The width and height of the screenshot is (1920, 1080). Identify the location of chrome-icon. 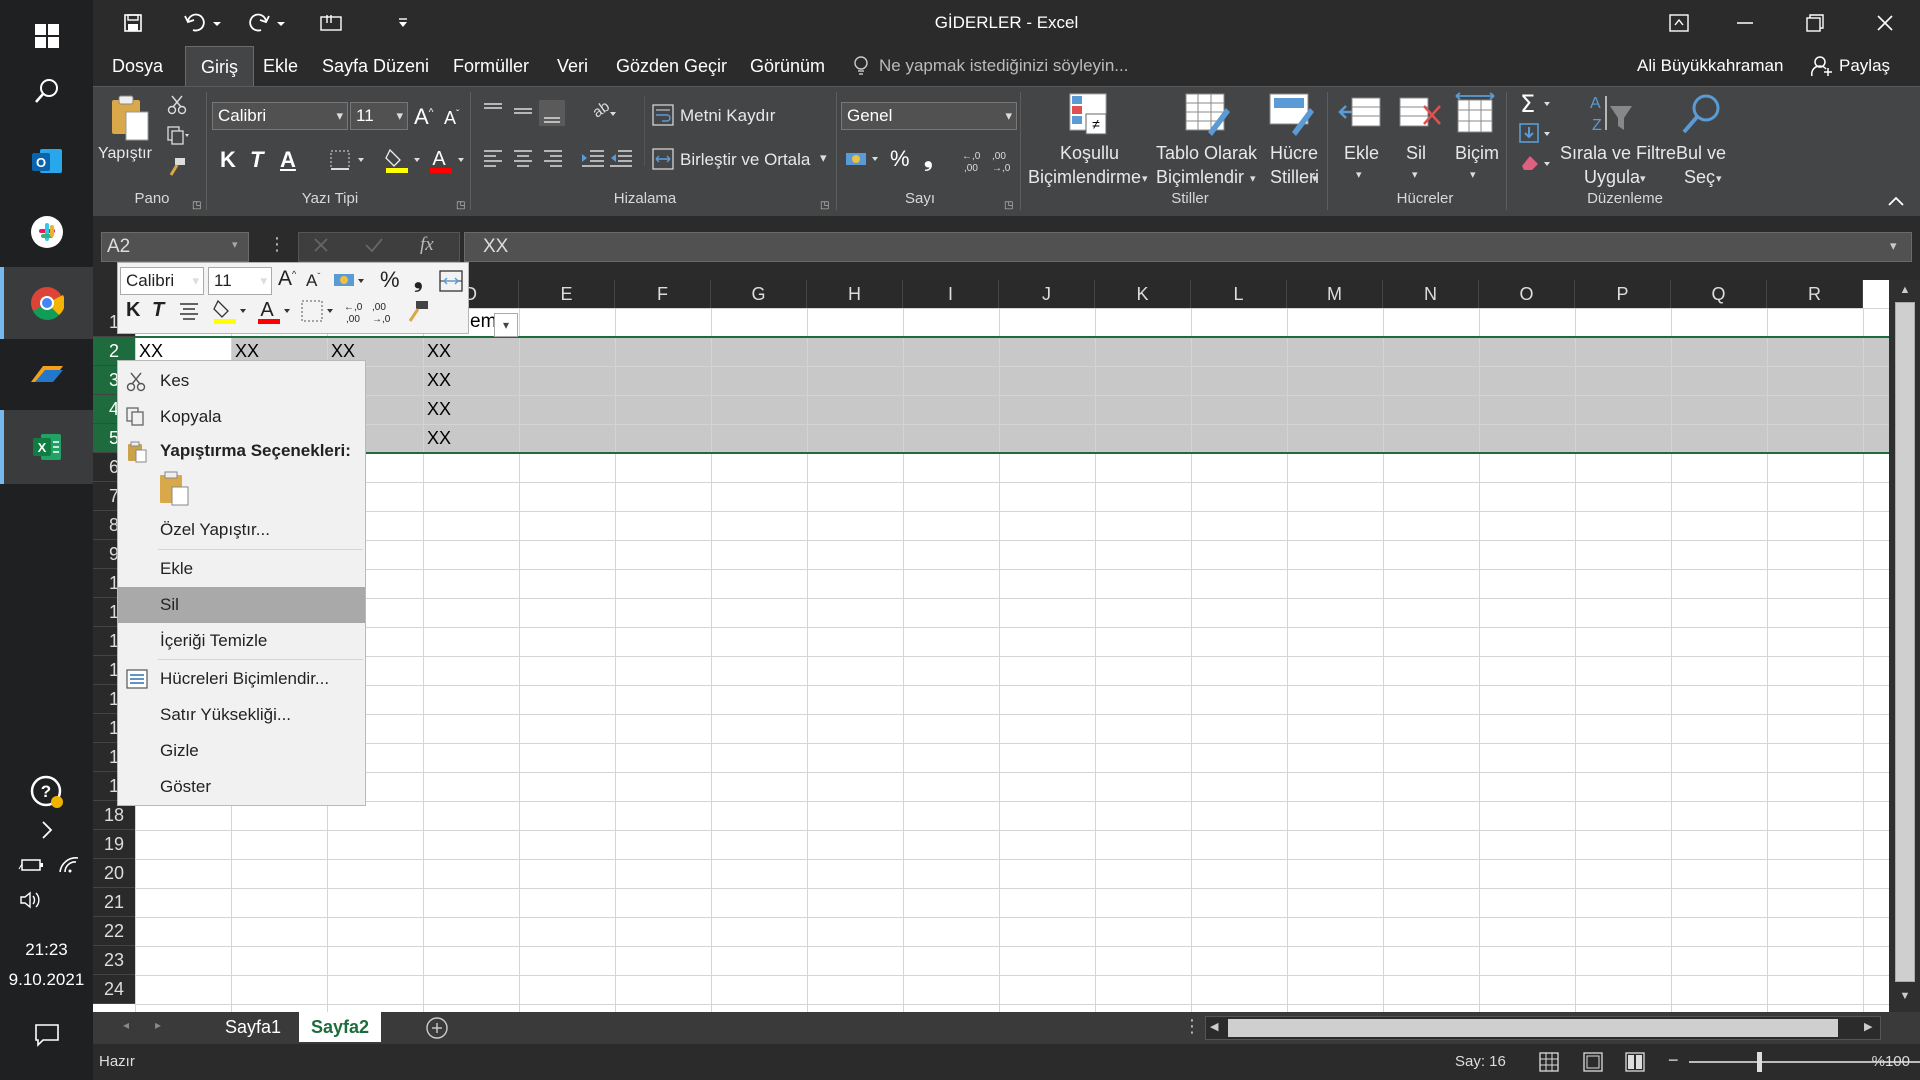
(46, 303).